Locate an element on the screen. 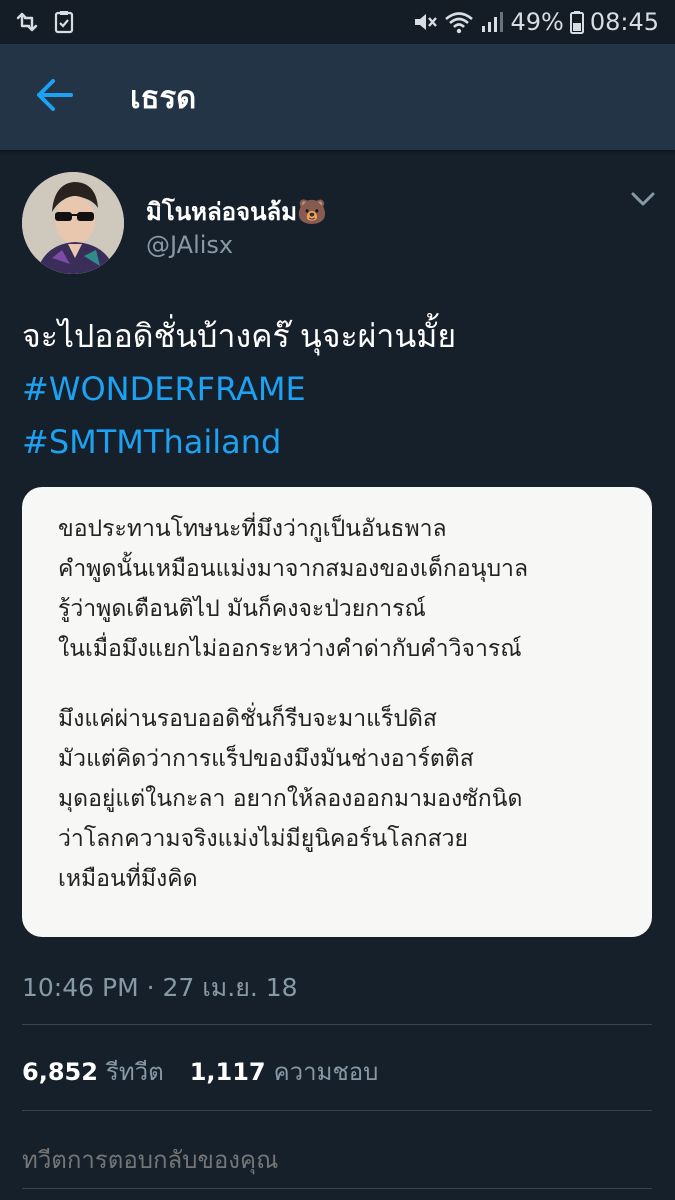 The height and width of the screenshot is (1200, 675). checklist-icon is located at coordinates (64, 22).